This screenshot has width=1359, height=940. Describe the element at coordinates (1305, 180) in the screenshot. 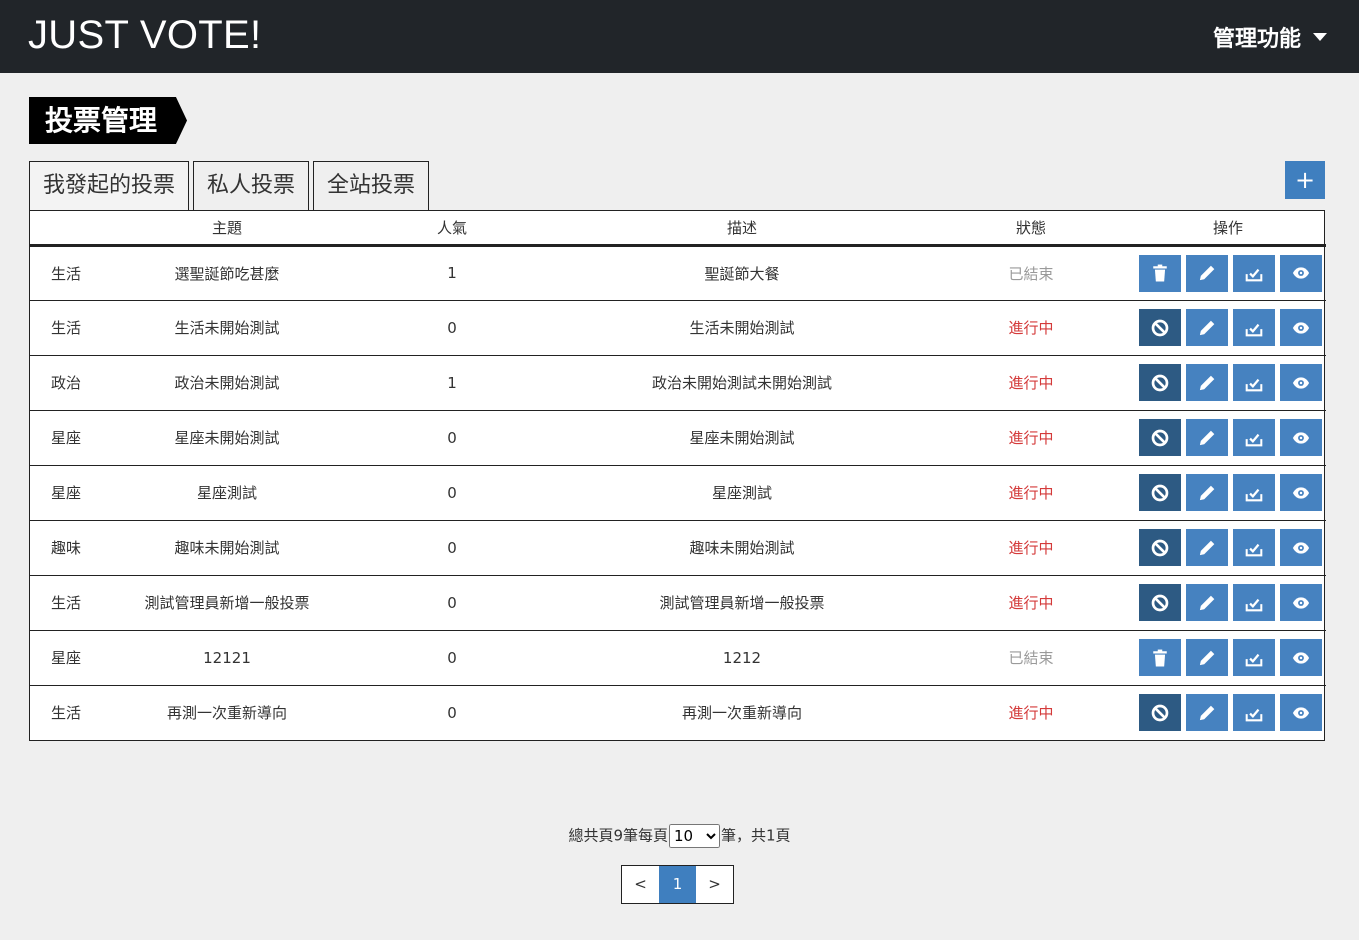

I see `add-vote-button: +` at that location.